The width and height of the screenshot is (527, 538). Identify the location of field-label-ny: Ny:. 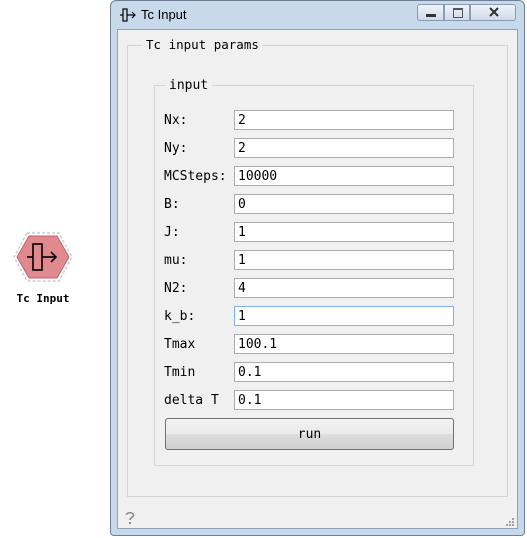
(176, 148).